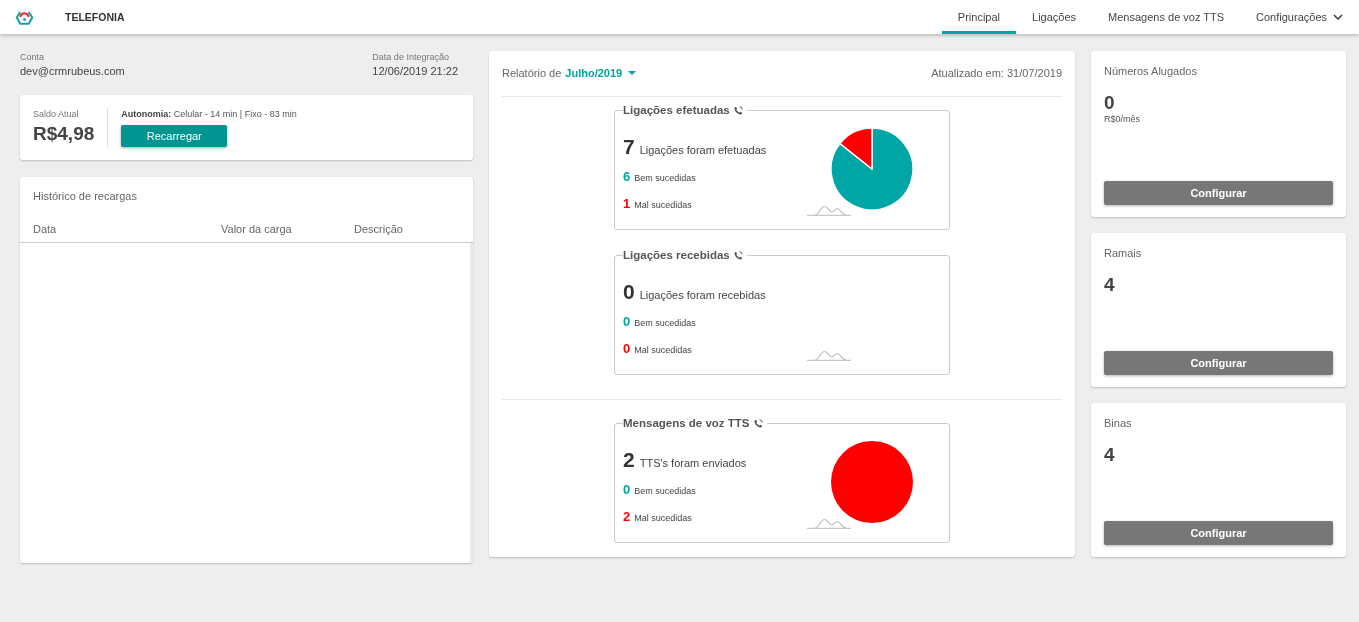  I want to click on card-subtext: R$0/mês, so click(1122, 119).